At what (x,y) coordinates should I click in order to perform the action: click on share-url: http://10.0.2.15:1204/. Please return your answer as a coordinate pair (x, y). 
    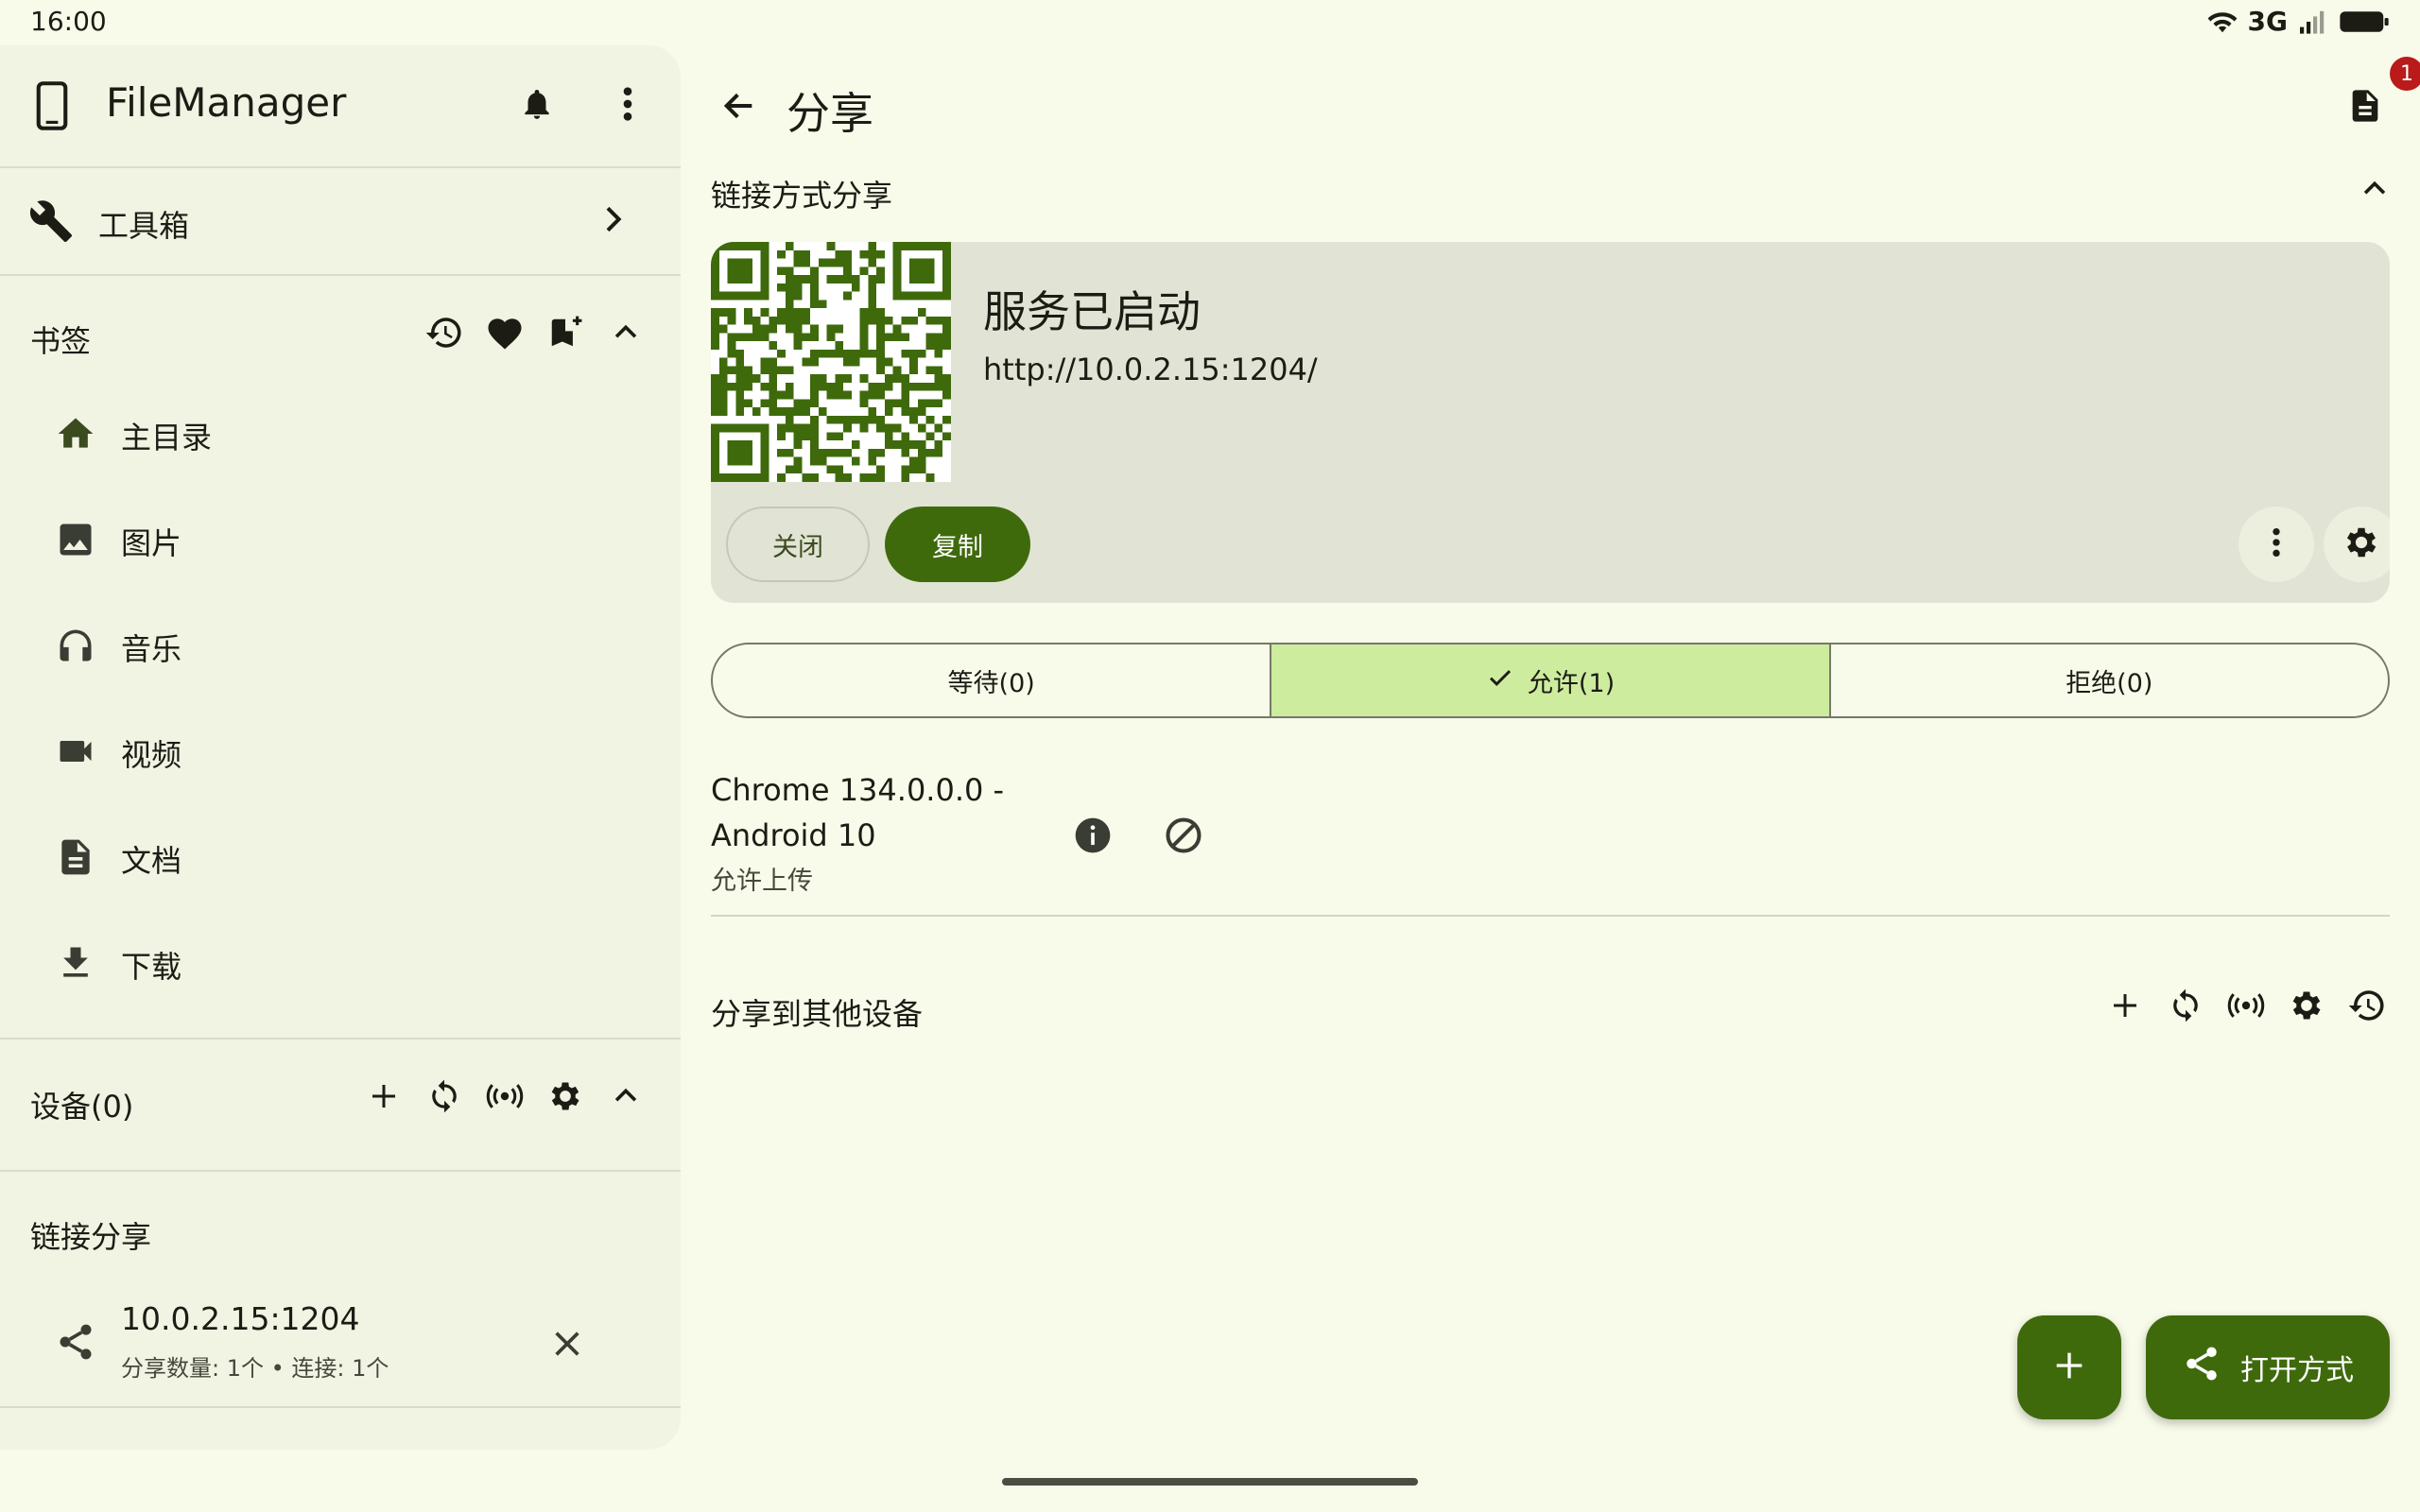
    Looking at the image, I should click on (1150, 369).